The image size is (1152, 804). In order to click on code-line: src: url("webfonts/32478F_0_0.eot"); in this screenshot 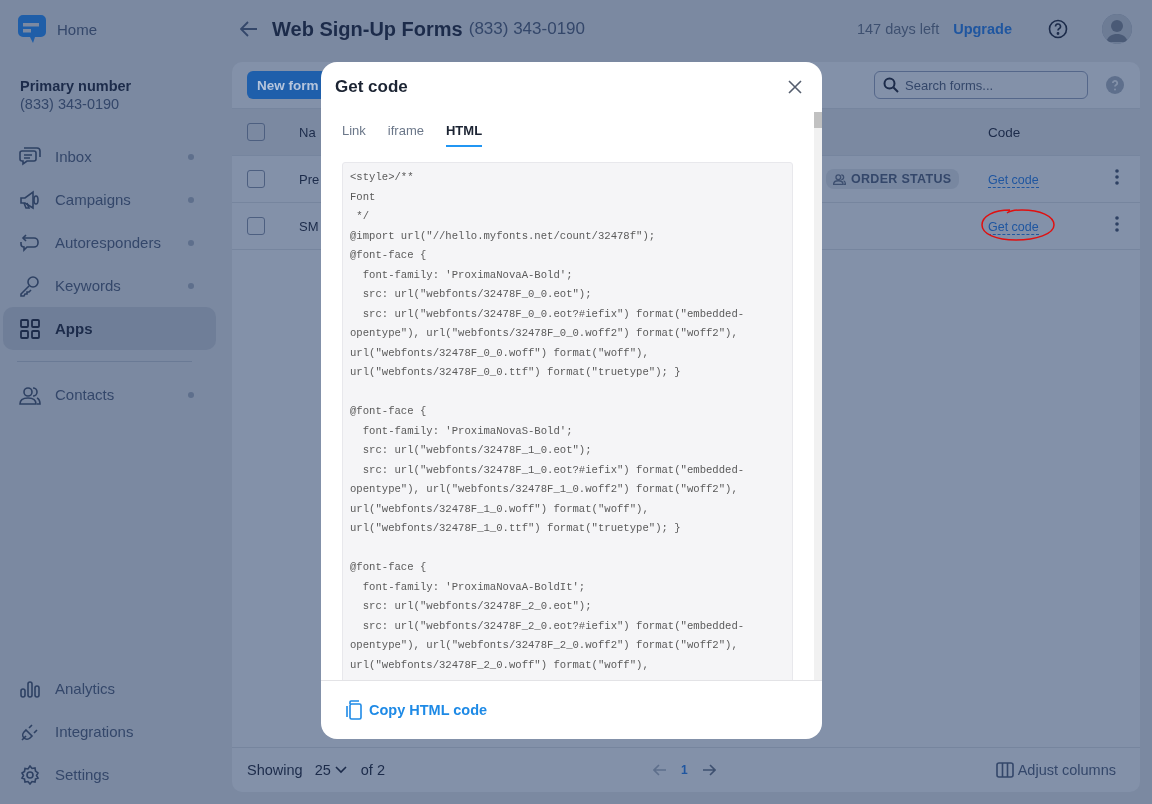, I will do `click(476, 294)`.